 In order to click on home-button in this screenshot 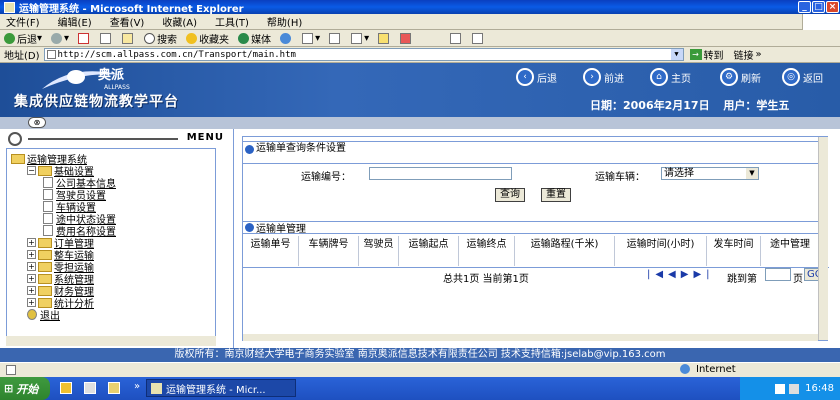, I will do `click(128, 38)`.